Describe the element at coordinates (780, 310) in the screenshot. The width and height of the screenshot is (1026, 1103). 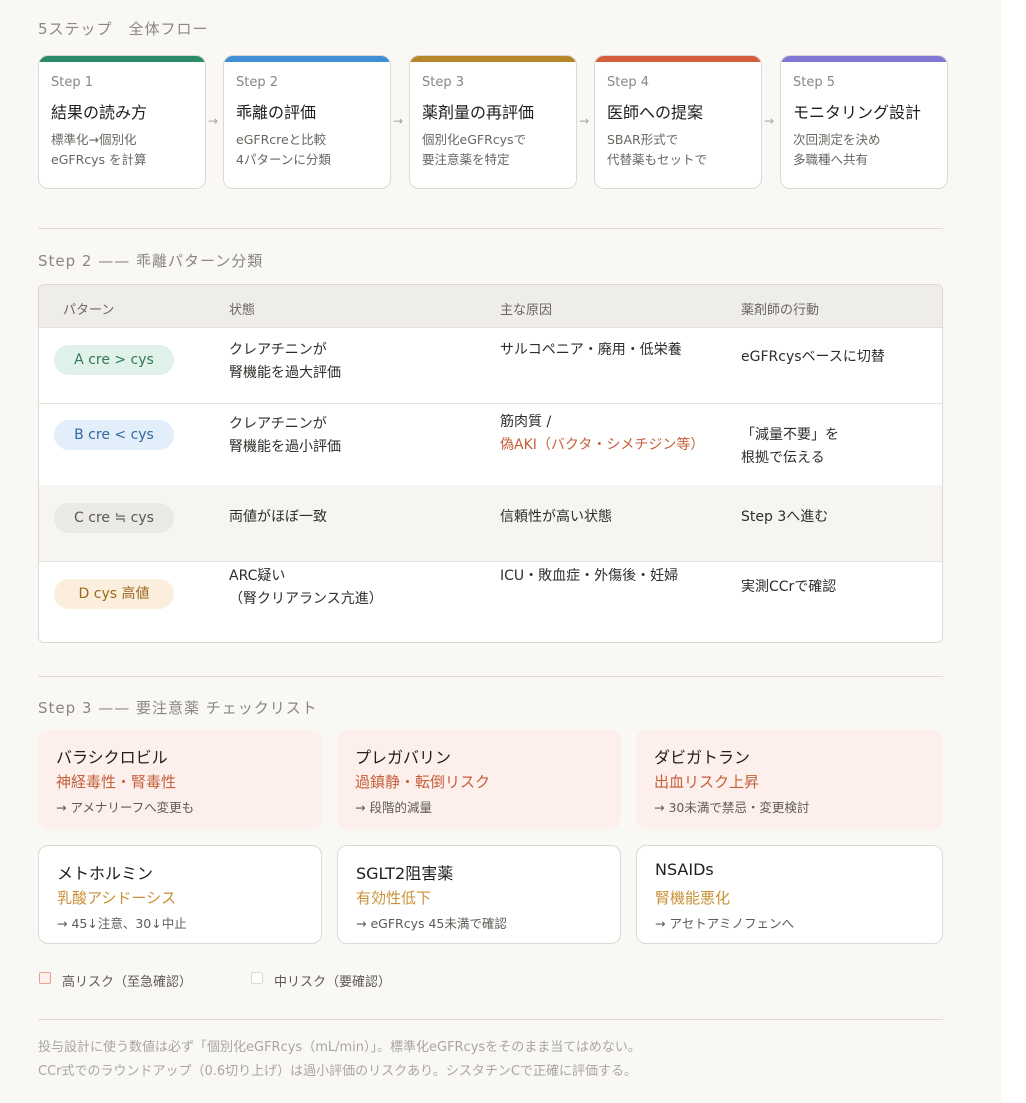
I see `header-action: 薬剤師の行動` at that location.